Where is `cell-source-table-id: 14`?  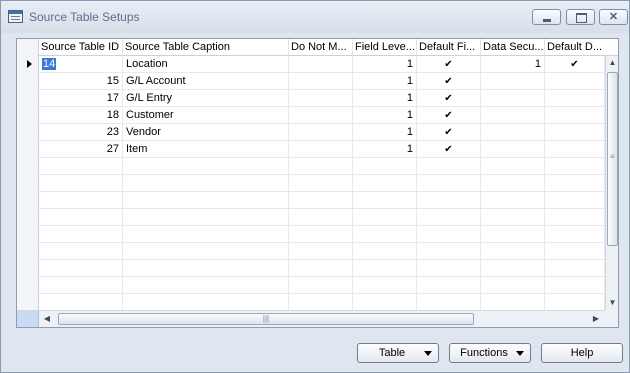 cell-source-table-id: 14 is located at coordinates (81, 64).